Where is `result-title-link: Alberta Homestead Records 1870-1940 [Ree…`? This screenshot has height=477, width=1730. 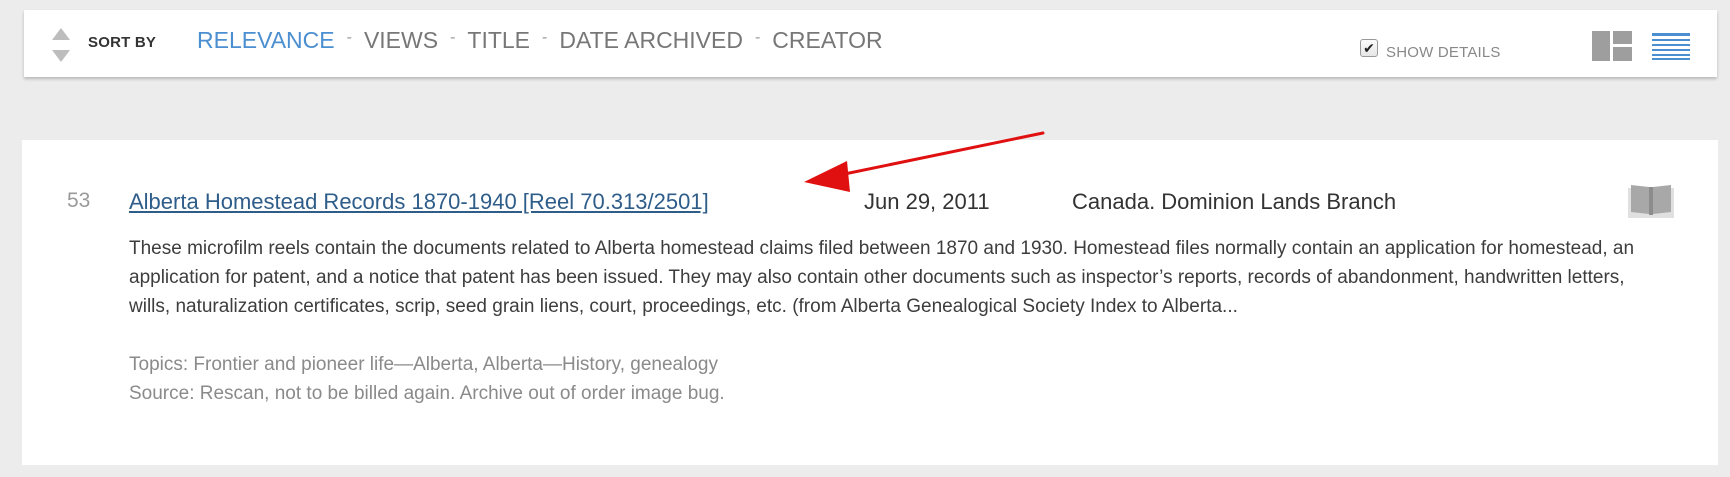 result-title-link: Alberta Homestead Records 1870-1940 [Ree… is located at coordinates (419, 202).